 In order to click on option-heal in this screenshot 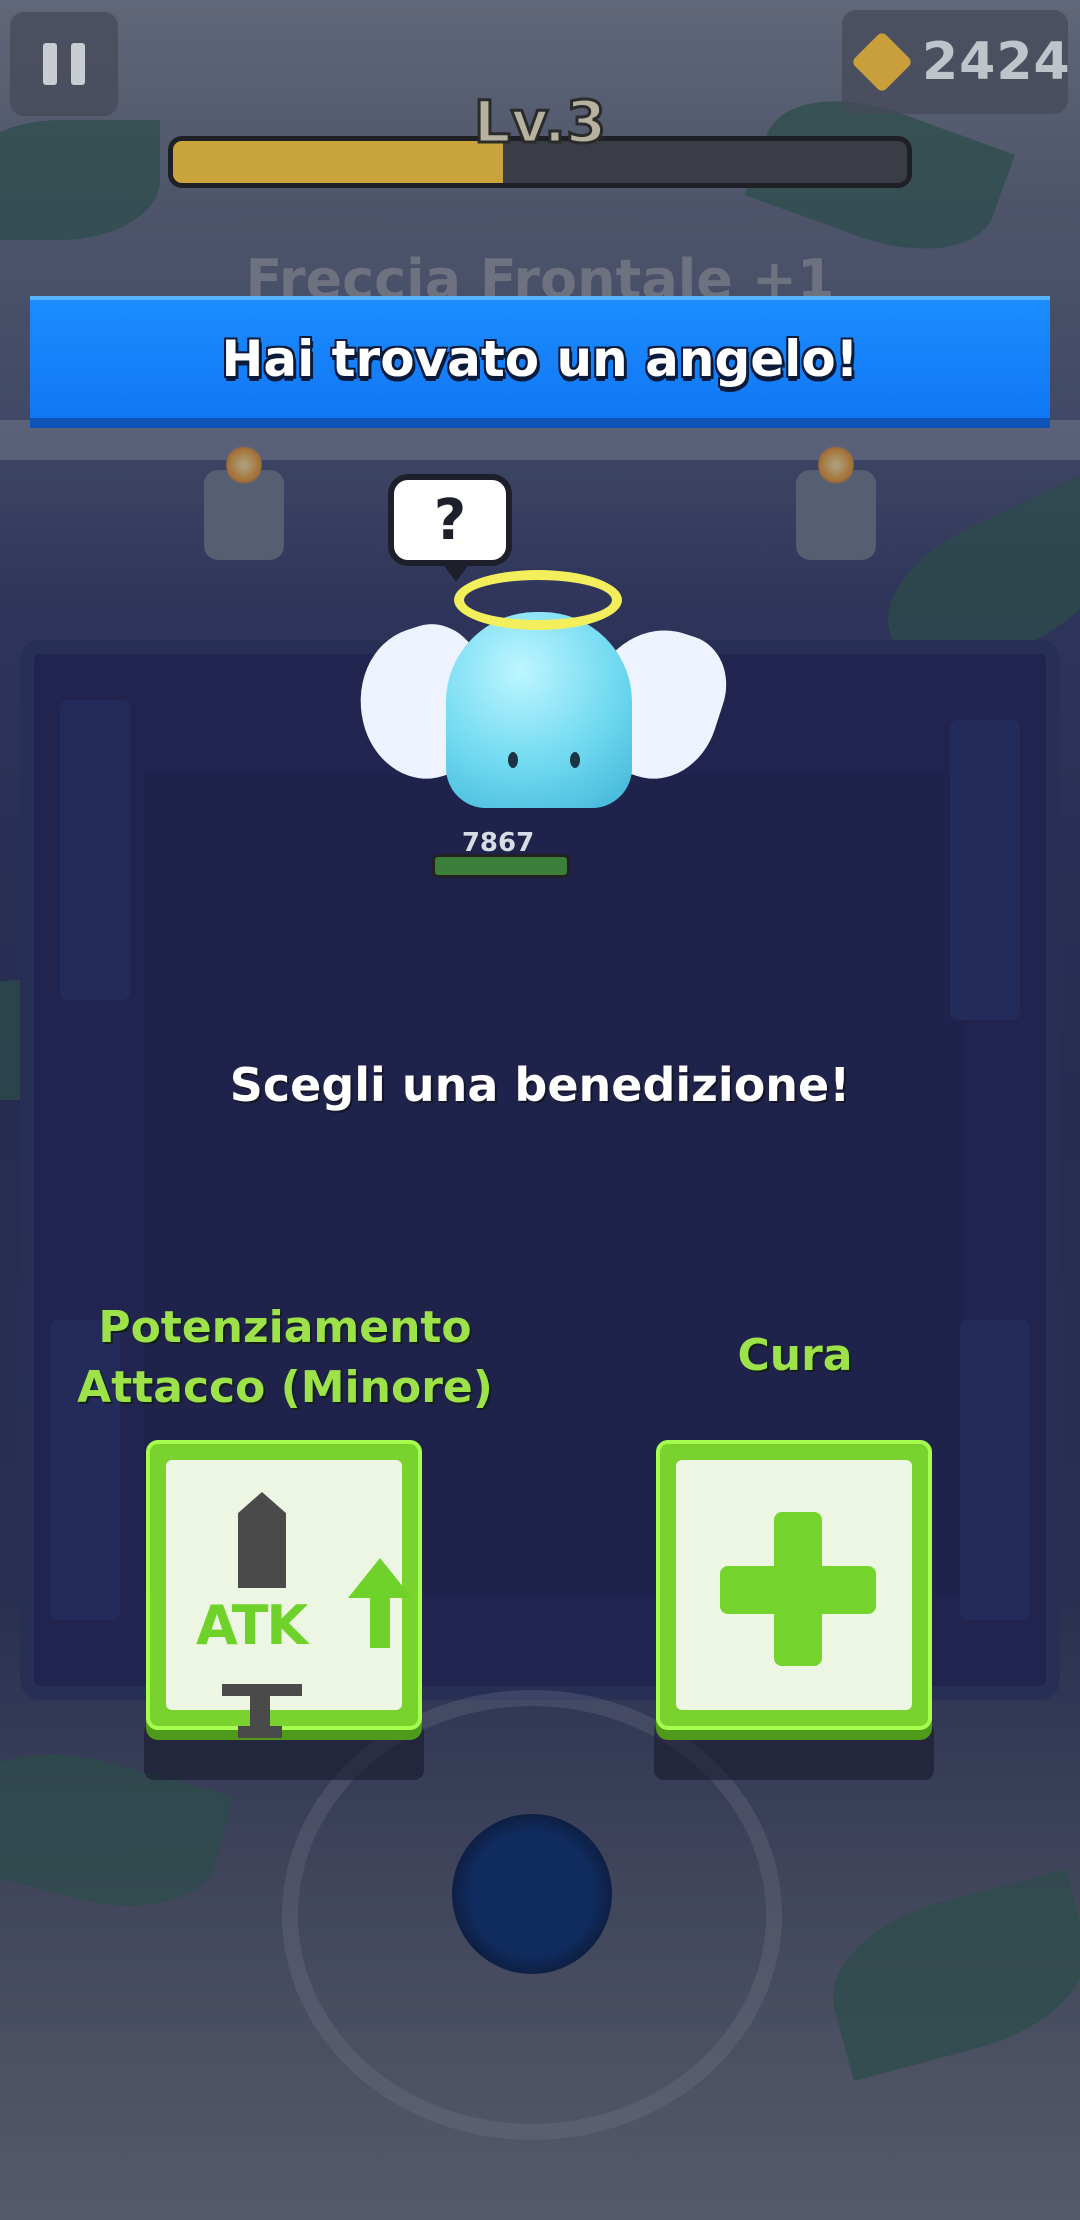, I will do `click(794, 1585)`.